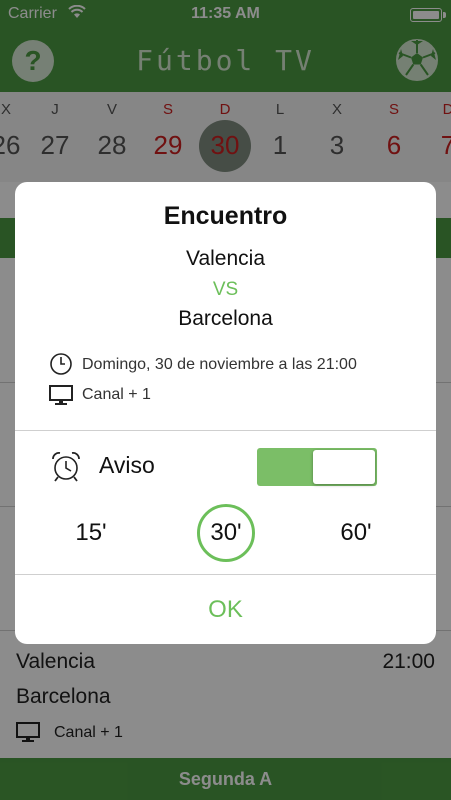  What do you see at coordinates (91, 533) in the screenshot?
I see `reminder-option-15: 15'` at bounding box center [91, 533].